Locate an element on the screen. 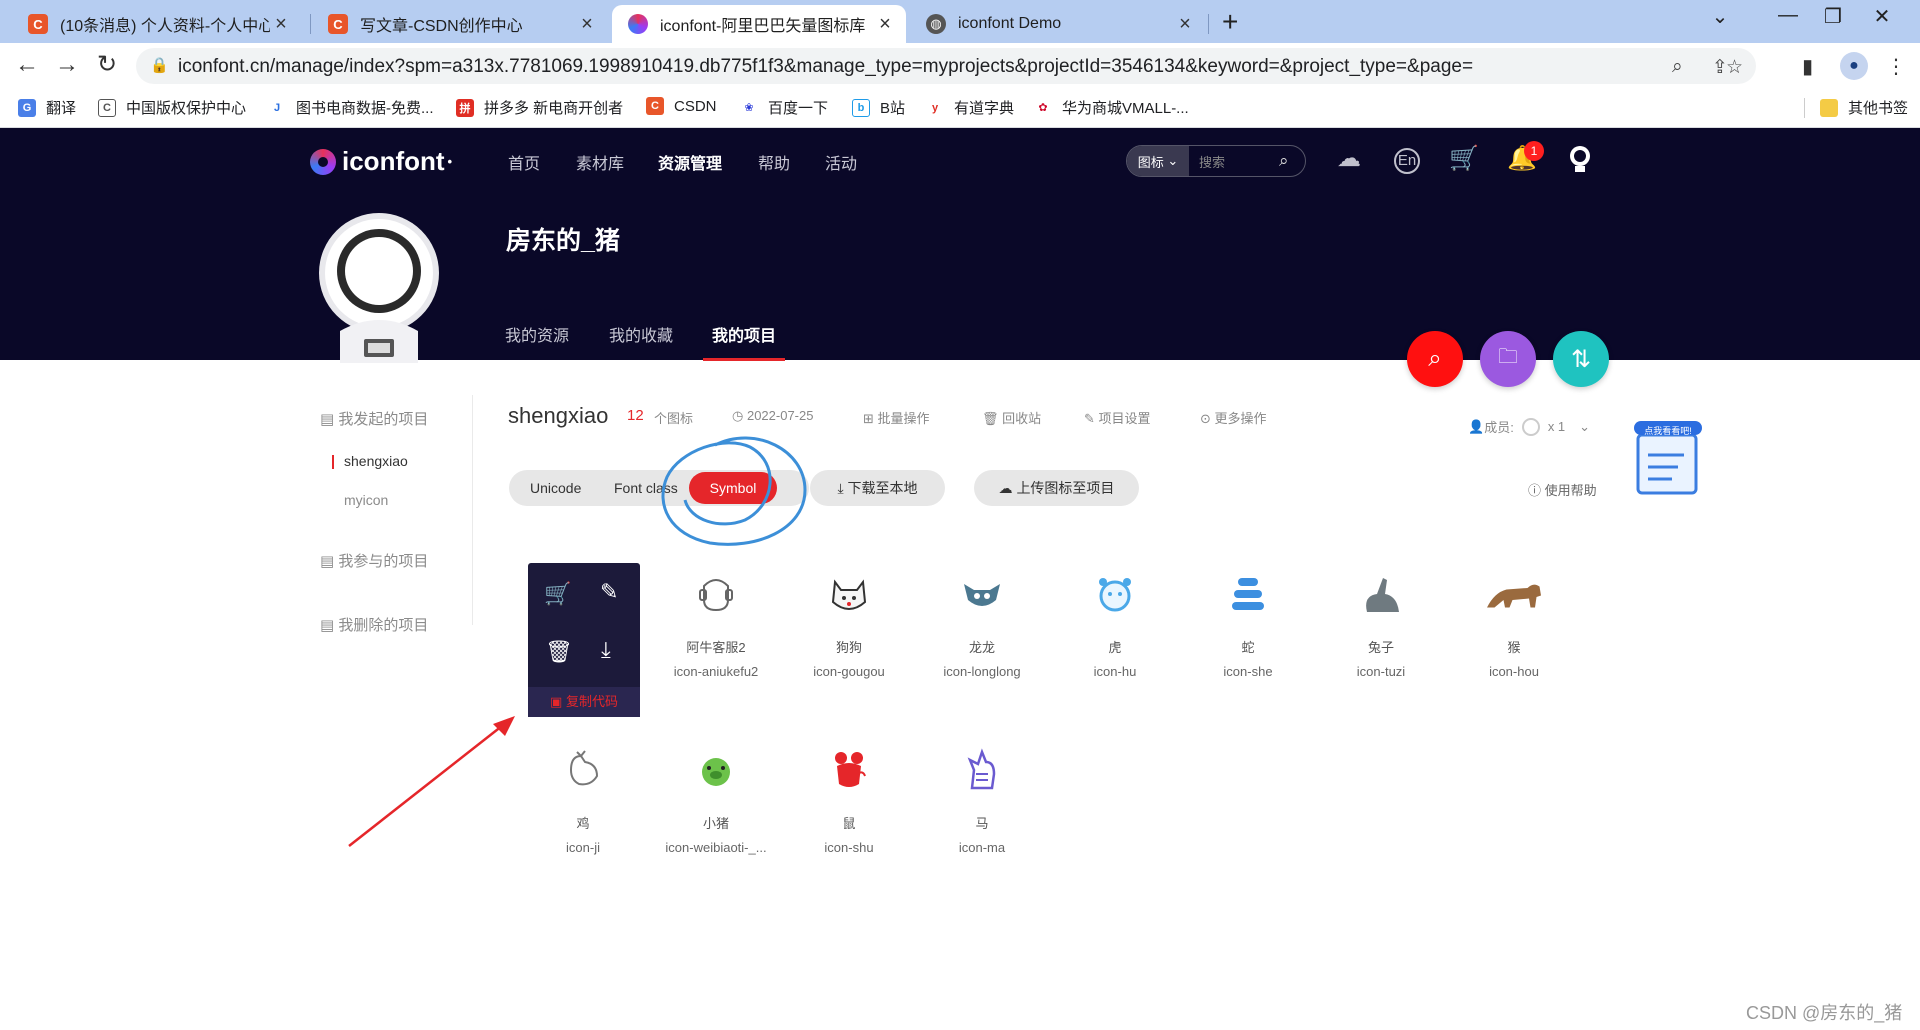 The height and width of the screenshot is (1030, 1920). site-search: 图标 ⌄ 搜索 ⌕ is located at coordinates (1216, 161).